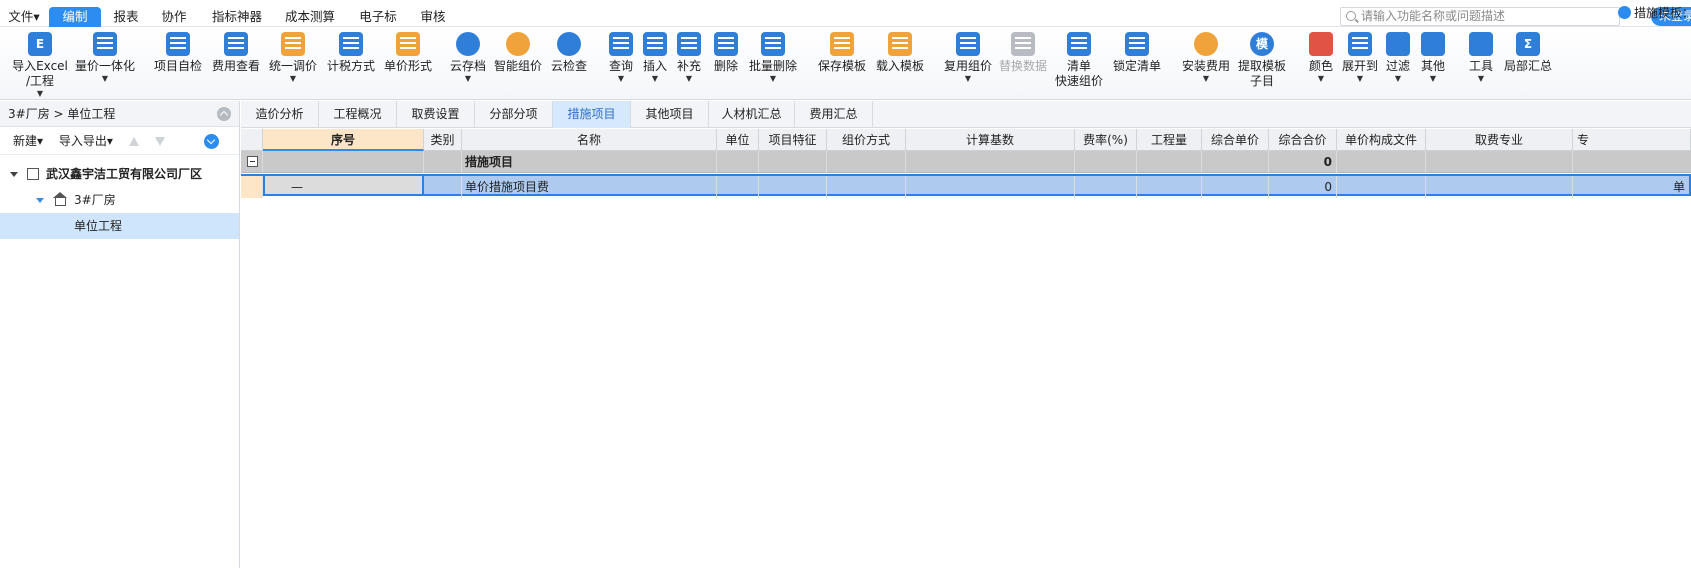  Describe the element at coordinates (738, 140) in the screenshot. I see `col-header-unit: 单位` at that location.